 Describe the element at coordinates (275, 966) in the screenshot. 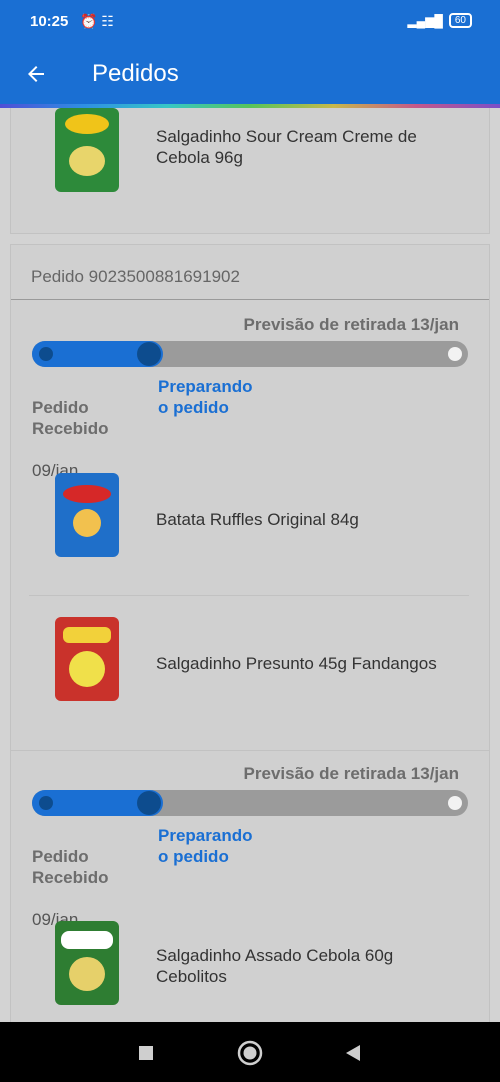

I see `item-name: Salgadinho Assado Cebola 60g Cebolitos` at that location.